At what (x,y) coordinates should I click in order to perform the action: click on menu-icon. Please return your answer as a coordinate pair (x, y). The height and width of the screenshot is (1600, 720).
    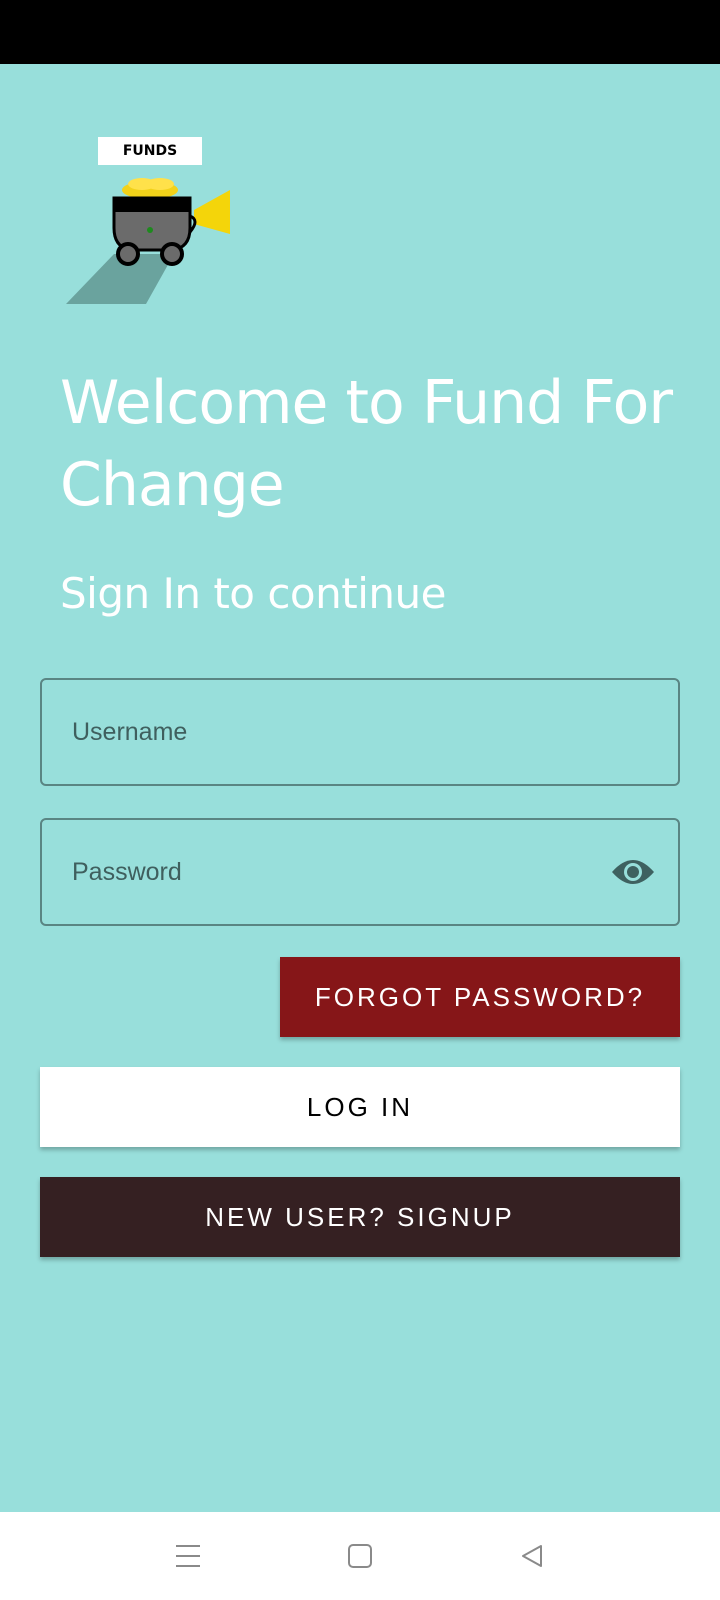
    Looking at the image, I should click on (188, 1556).